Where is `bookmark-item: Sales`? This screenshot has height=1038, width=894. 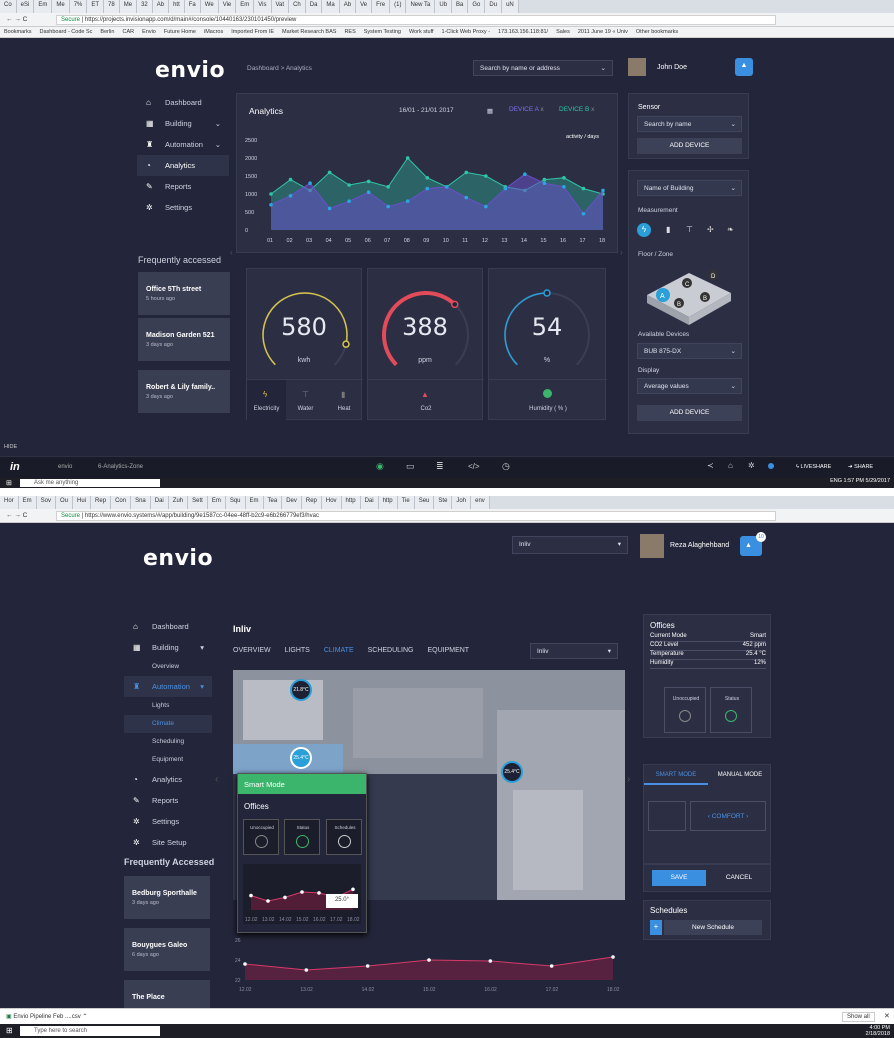
bookmark-item: Sales is located at coordinates (563, 32).